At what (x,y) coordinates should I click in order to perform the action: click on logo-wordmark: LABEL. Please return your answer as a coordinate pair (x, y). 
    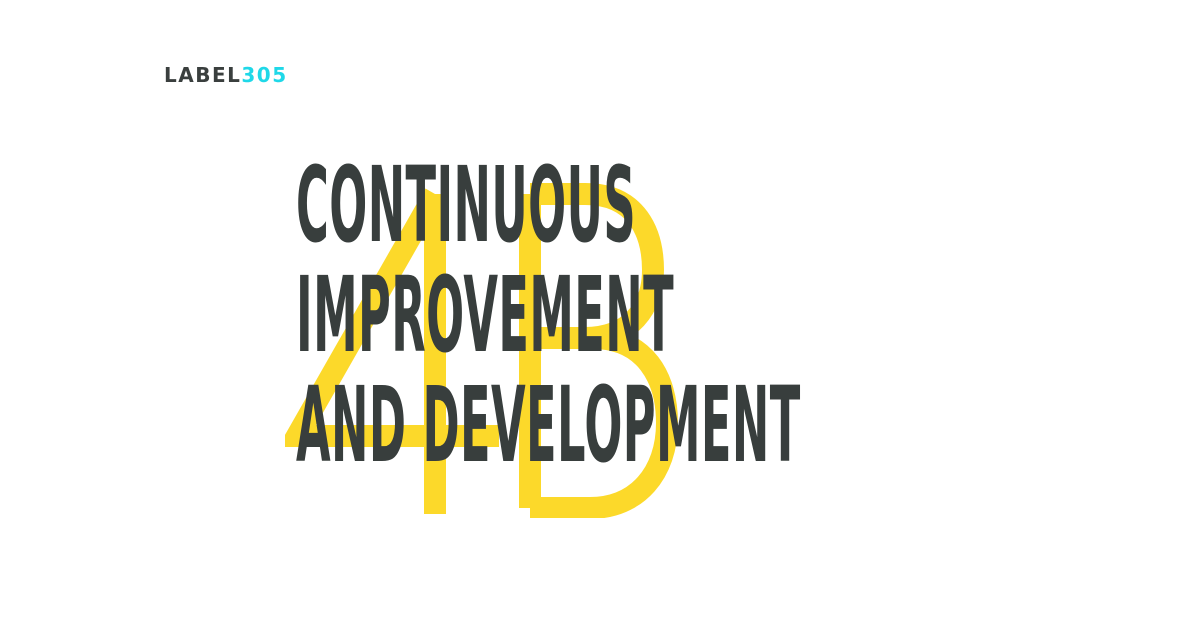
    Looking at the image, I should click on (203, 75).